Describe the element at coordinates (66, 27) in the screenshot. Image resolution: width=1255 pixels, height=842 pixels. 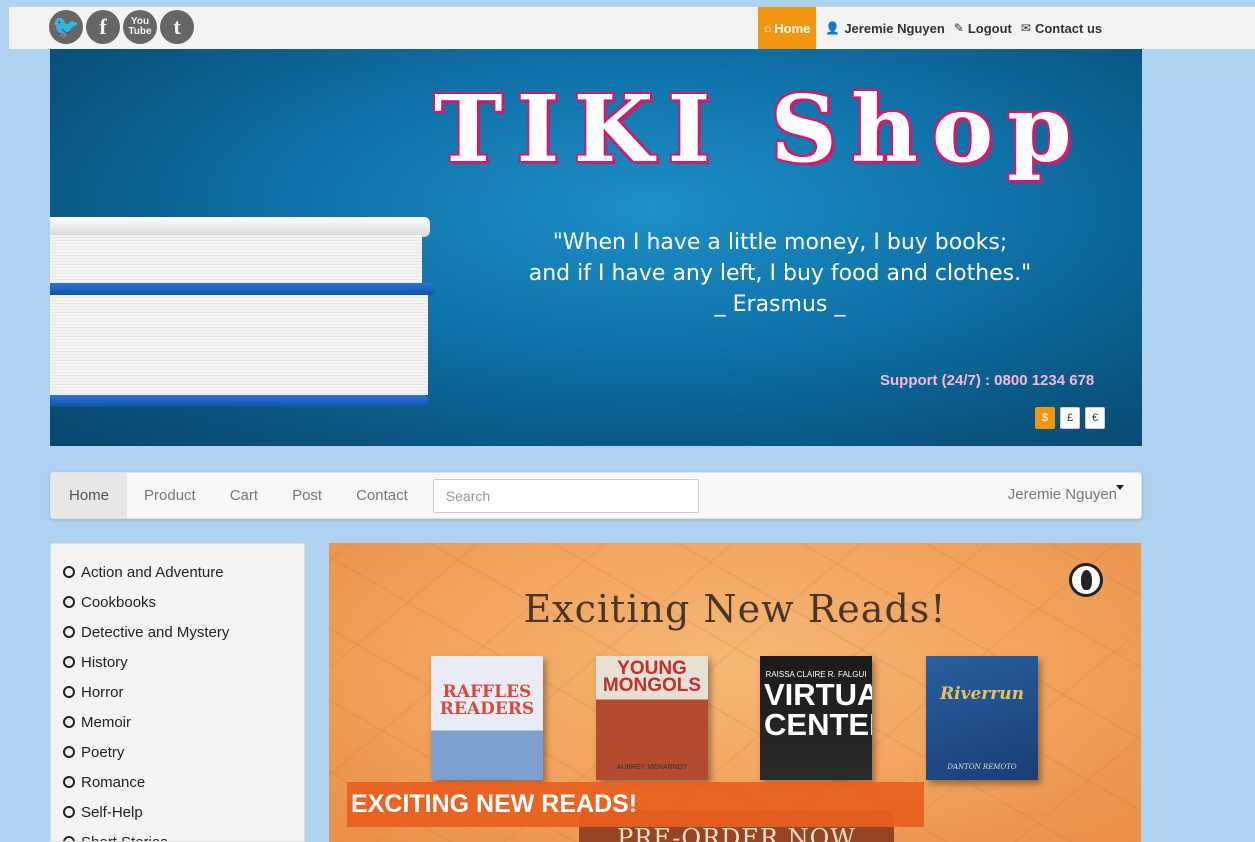
I see `twitter-icon: 🐦` at that location.